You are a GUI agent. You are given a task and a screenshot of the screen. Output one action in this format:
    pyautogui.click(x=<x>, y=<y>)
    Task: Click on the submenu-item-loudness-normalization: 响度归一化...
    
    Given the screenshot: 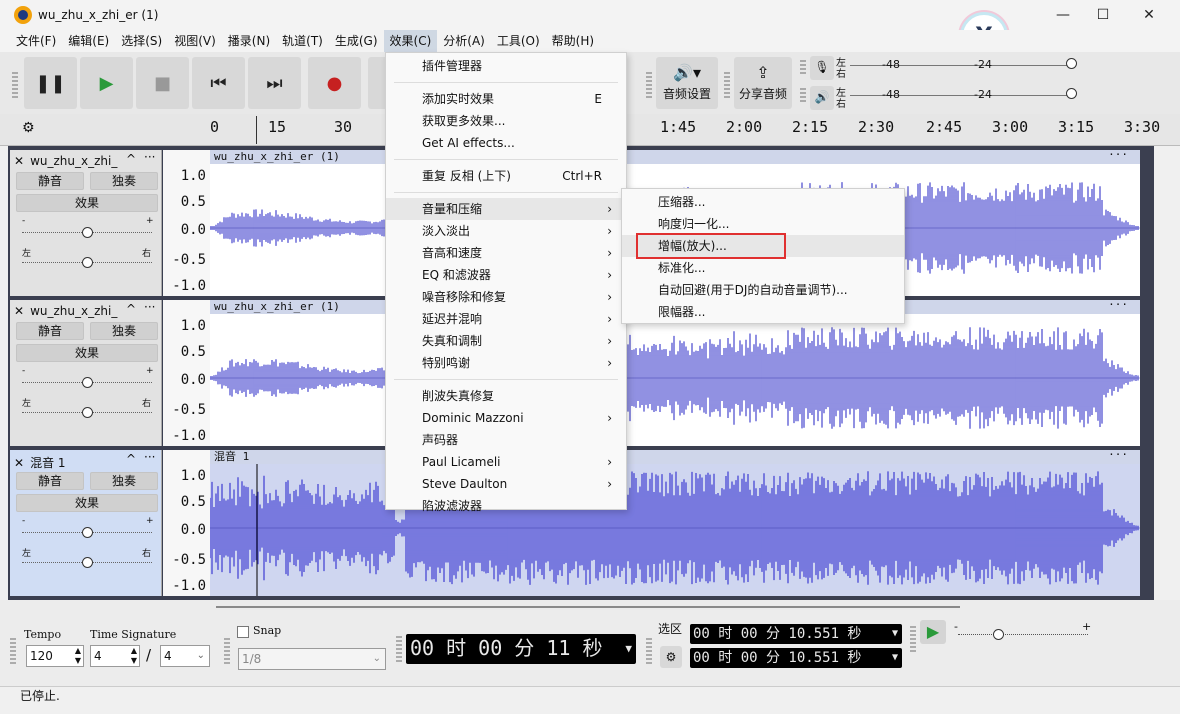 What is the action you would take?
    pyautogui.click(x=763, y=224)
    